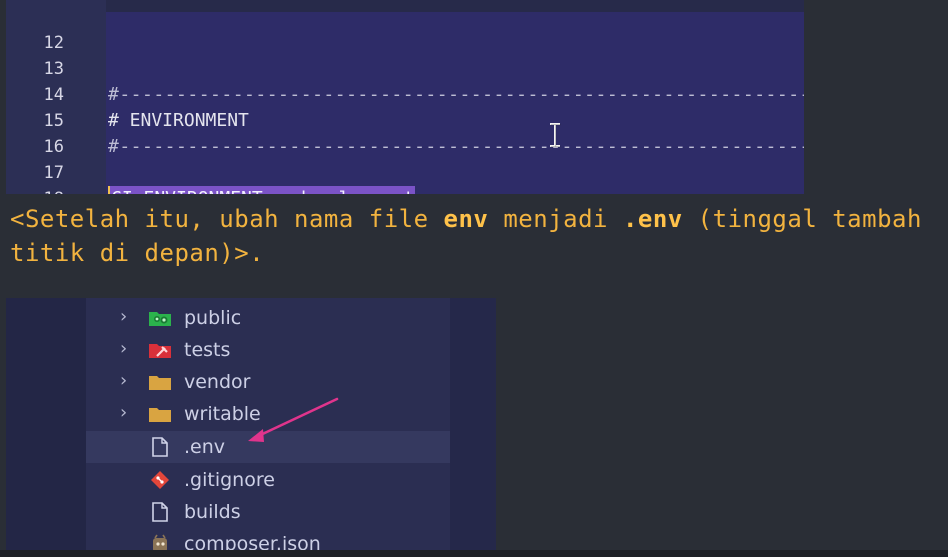 This screenshot has height=557, width=948. I want to click on composer-icon, so click(160, 542).